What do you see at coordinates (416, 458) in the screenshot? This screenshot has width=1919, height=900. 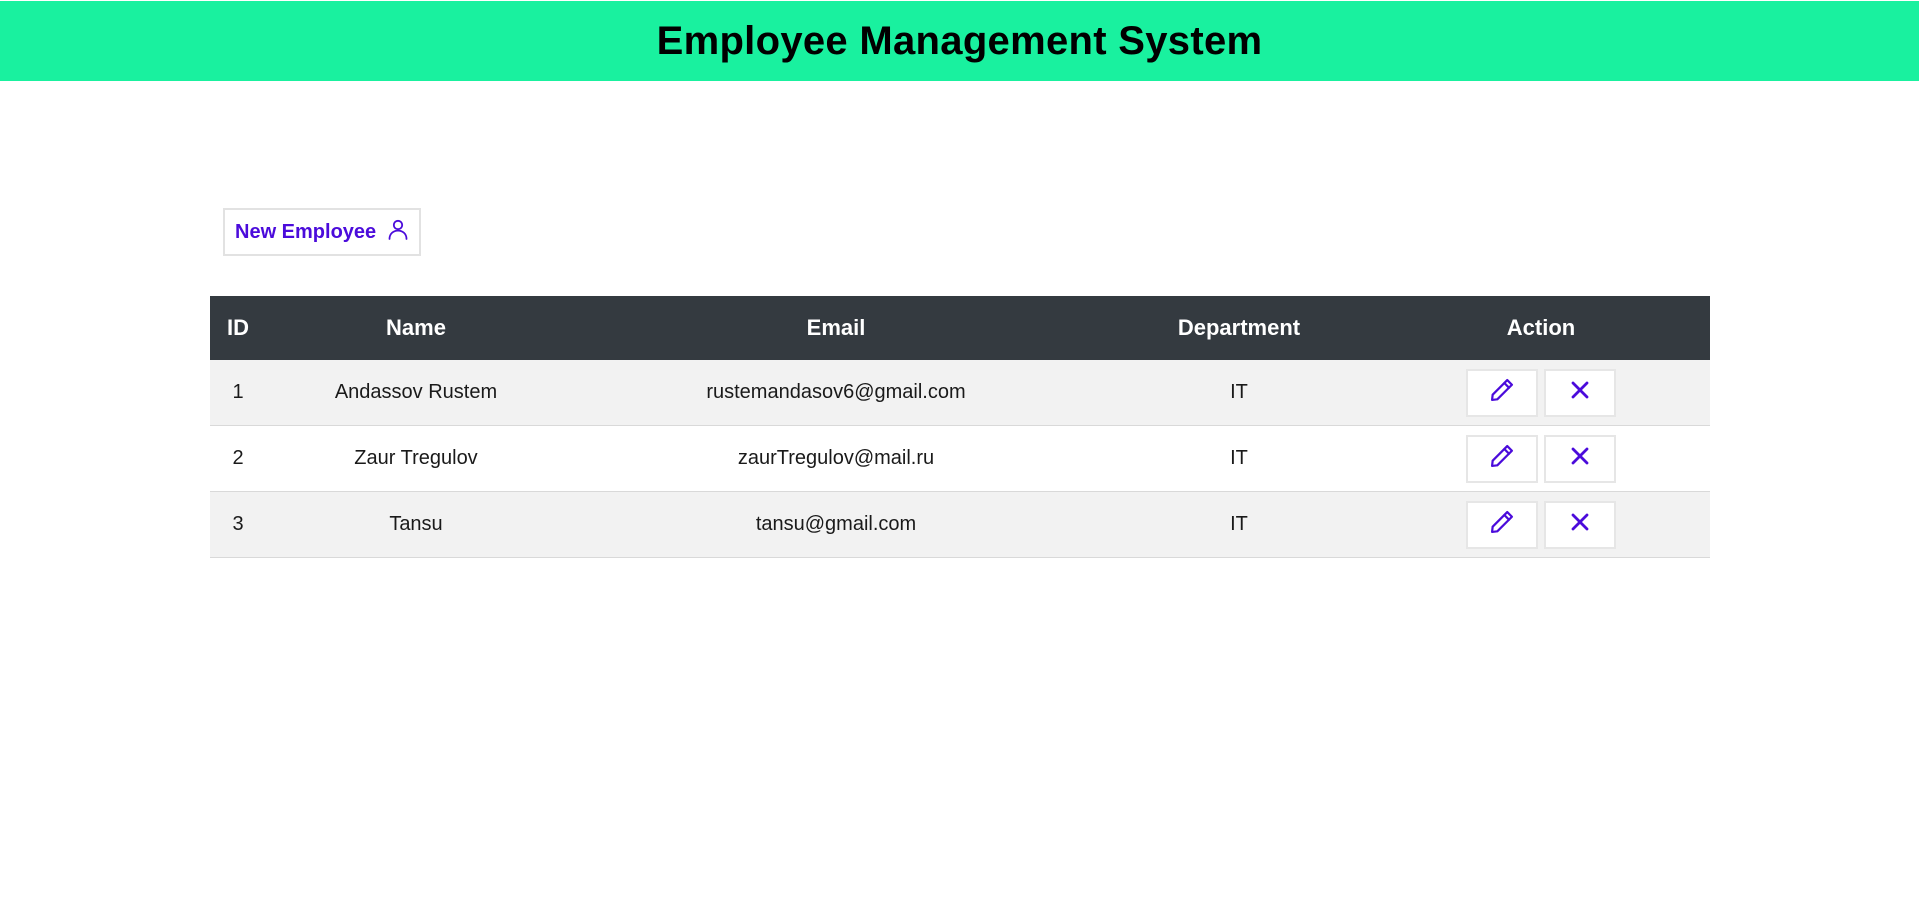 I see `cell-name: Zaur Tregulov` at bounding box center [416, 458].